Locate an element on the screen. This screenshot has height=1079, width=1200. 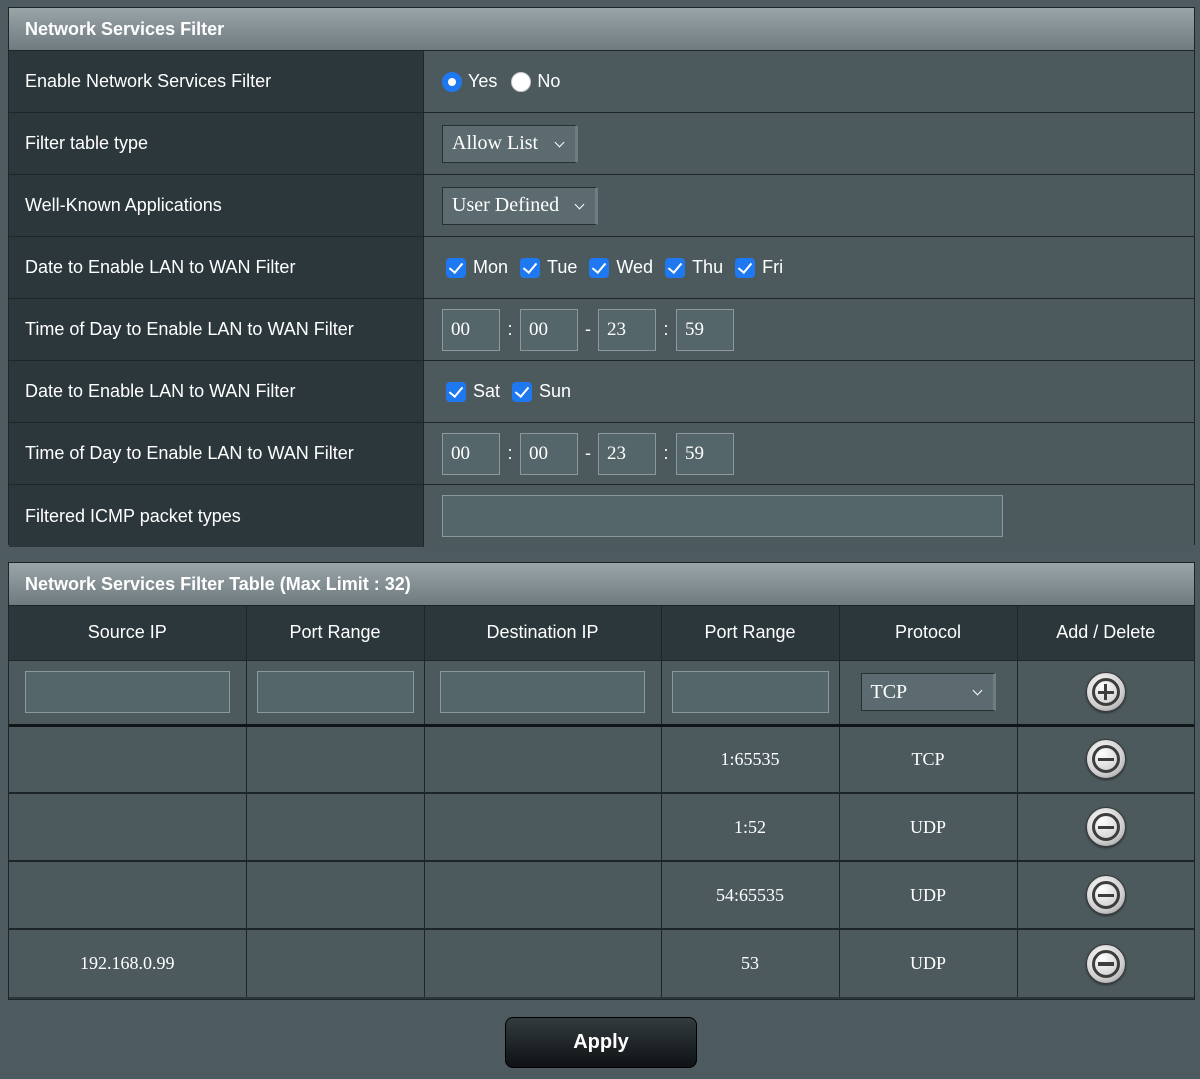
day-checkbox-fri: Fri is located at coordinates (759, 267).